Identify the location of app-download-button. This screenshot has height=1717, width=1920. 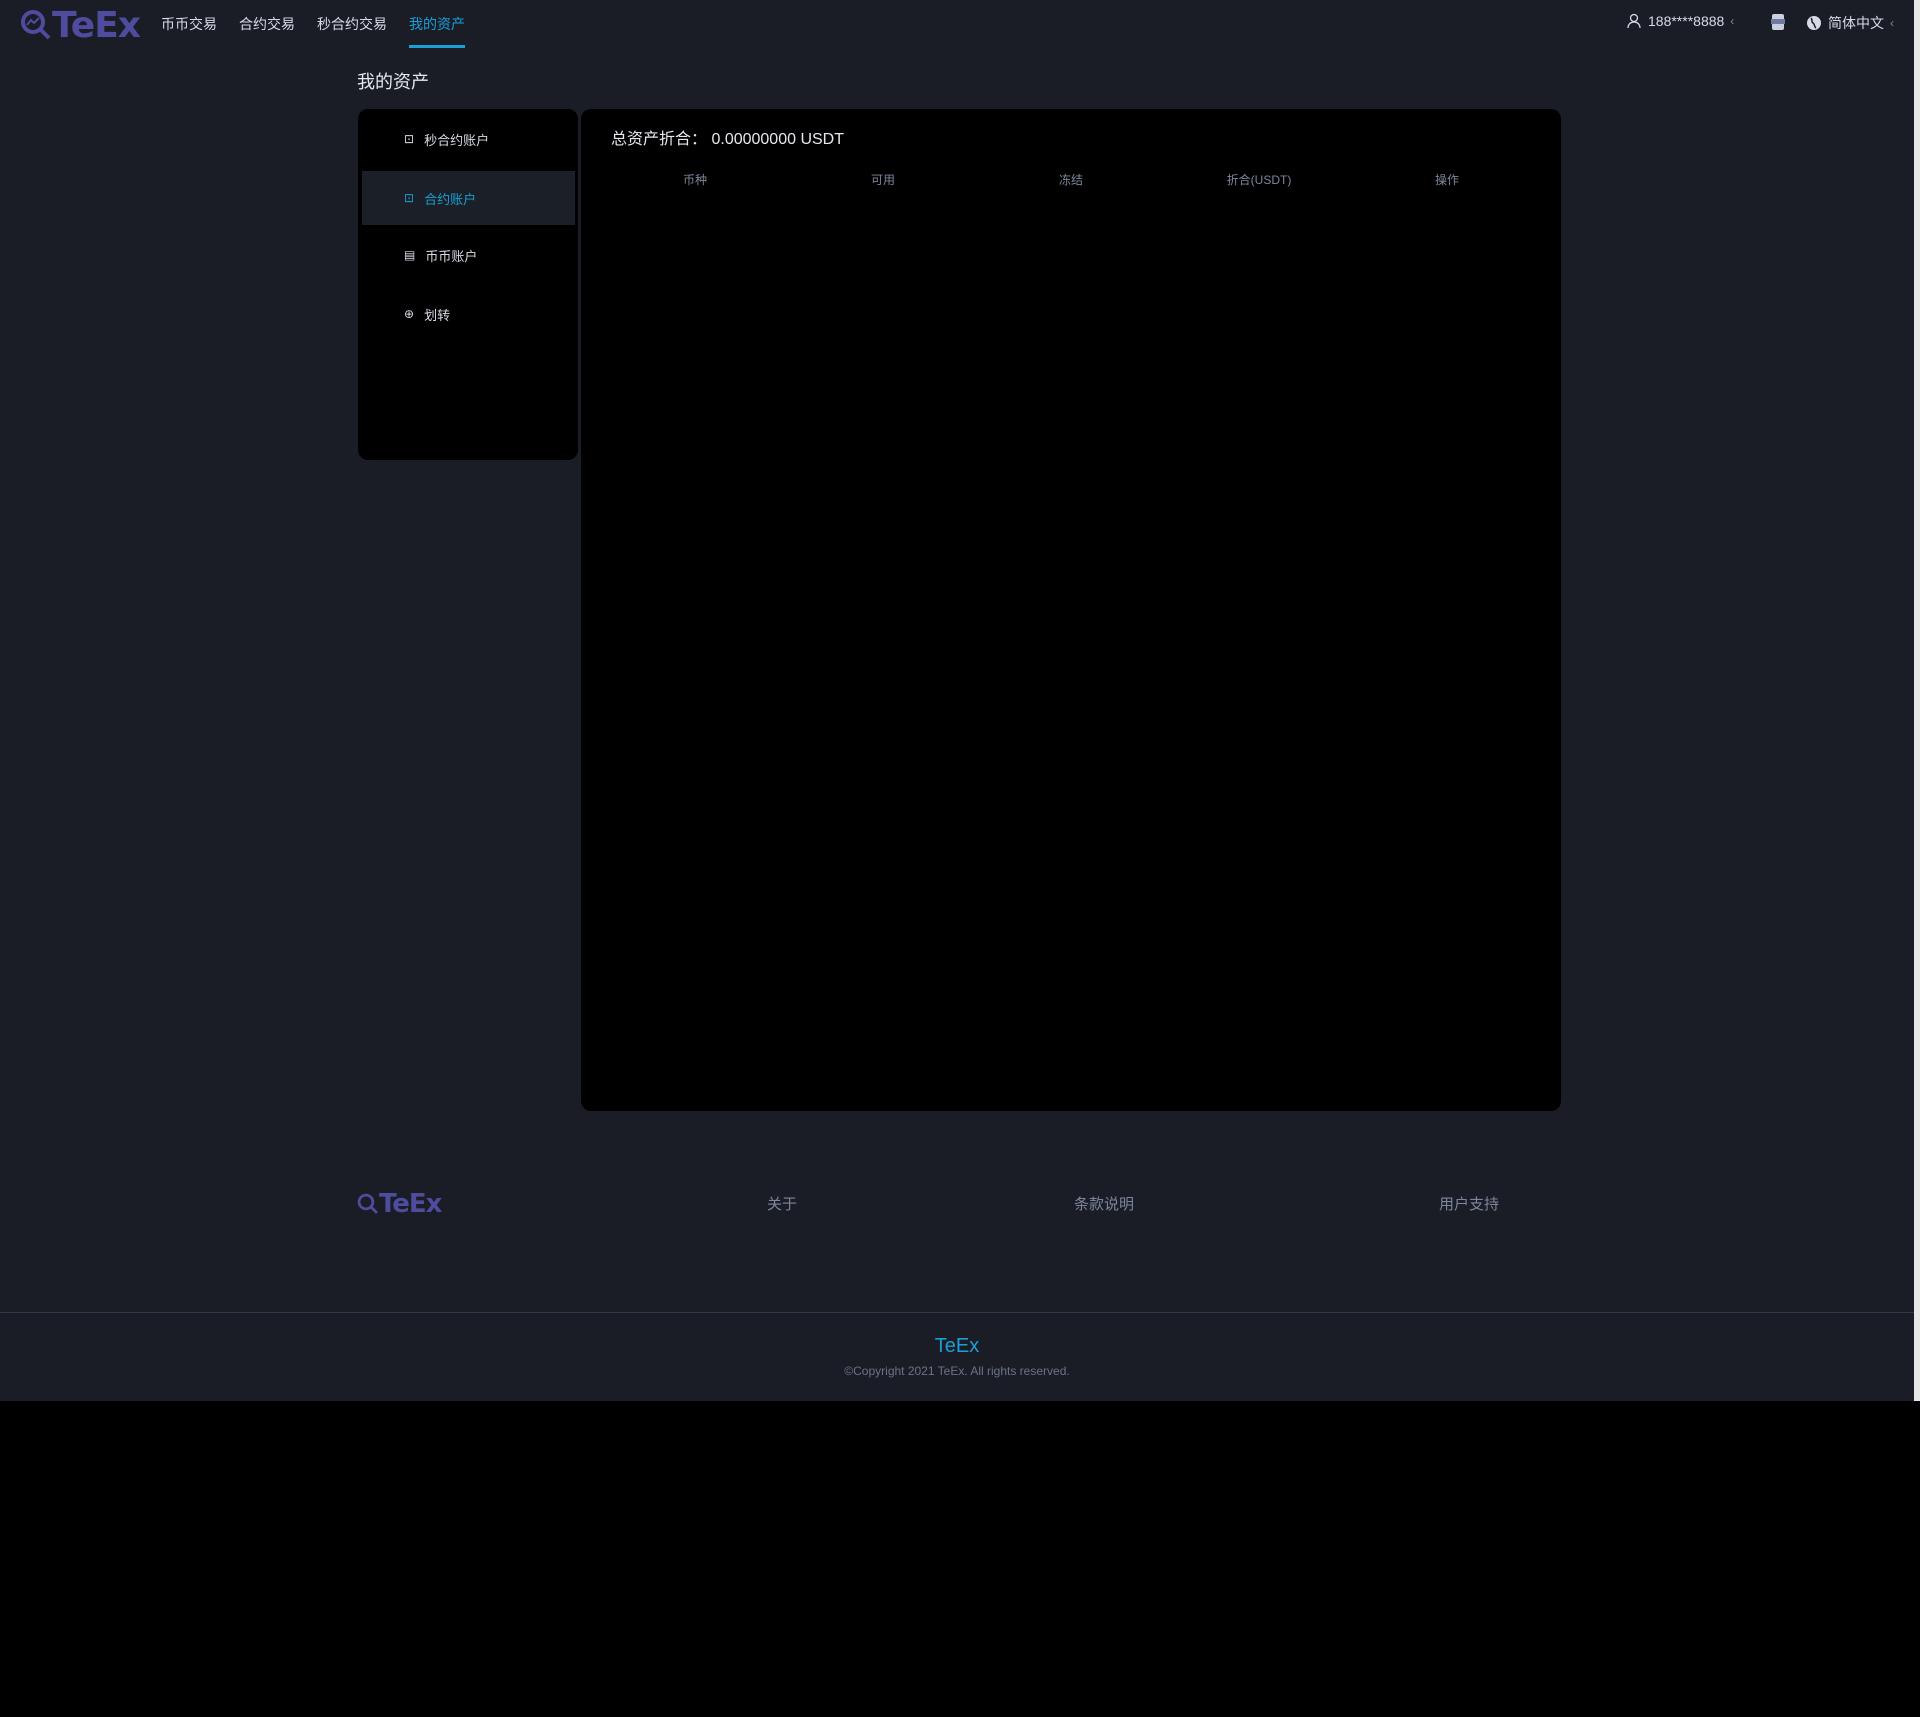
(1778, 22).